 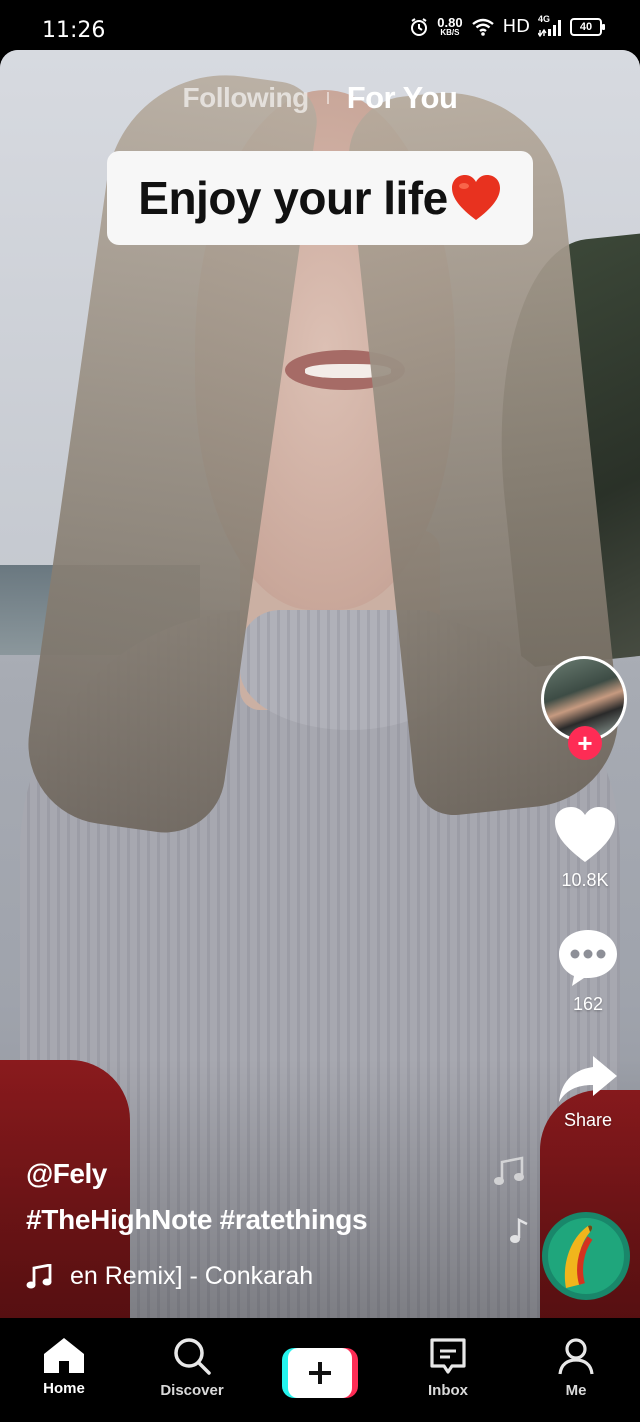 I want to click on heart-icon, so click(x=585, y=834).